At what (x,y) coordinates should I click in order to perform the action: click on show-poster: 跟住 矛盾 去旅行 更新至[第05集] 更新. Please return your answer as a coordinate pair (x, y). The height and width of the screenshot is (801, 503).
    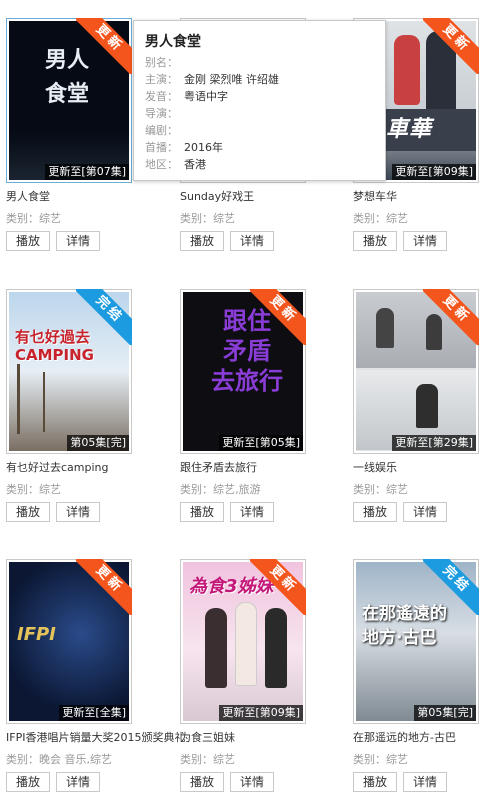
    Looking at the image, I should click on (243, 371).